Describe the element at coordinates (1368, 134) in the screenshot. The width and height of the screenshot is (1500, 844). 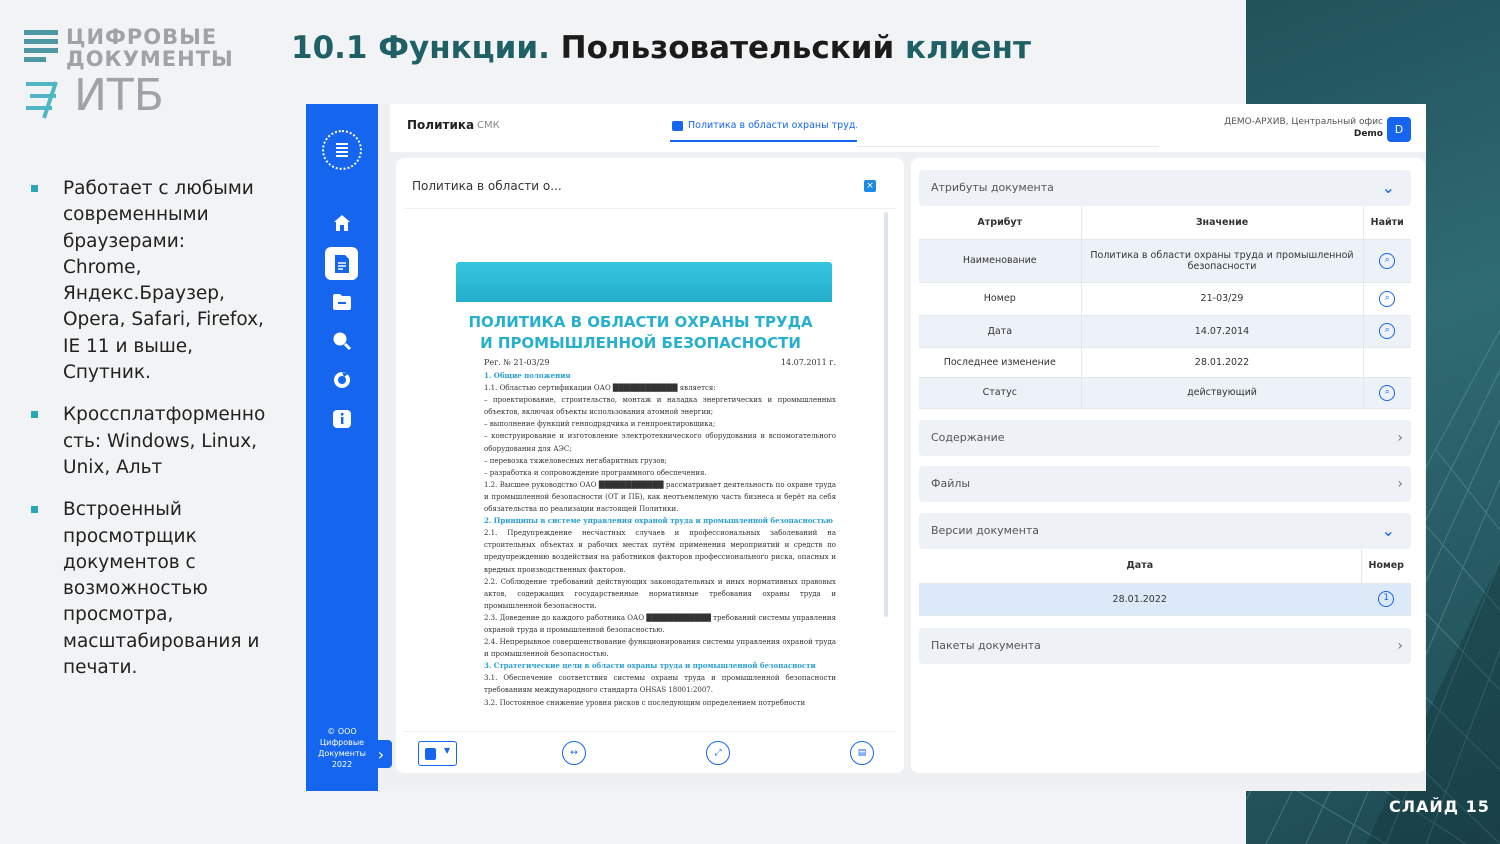
I see `user-name: Demo` at that location.